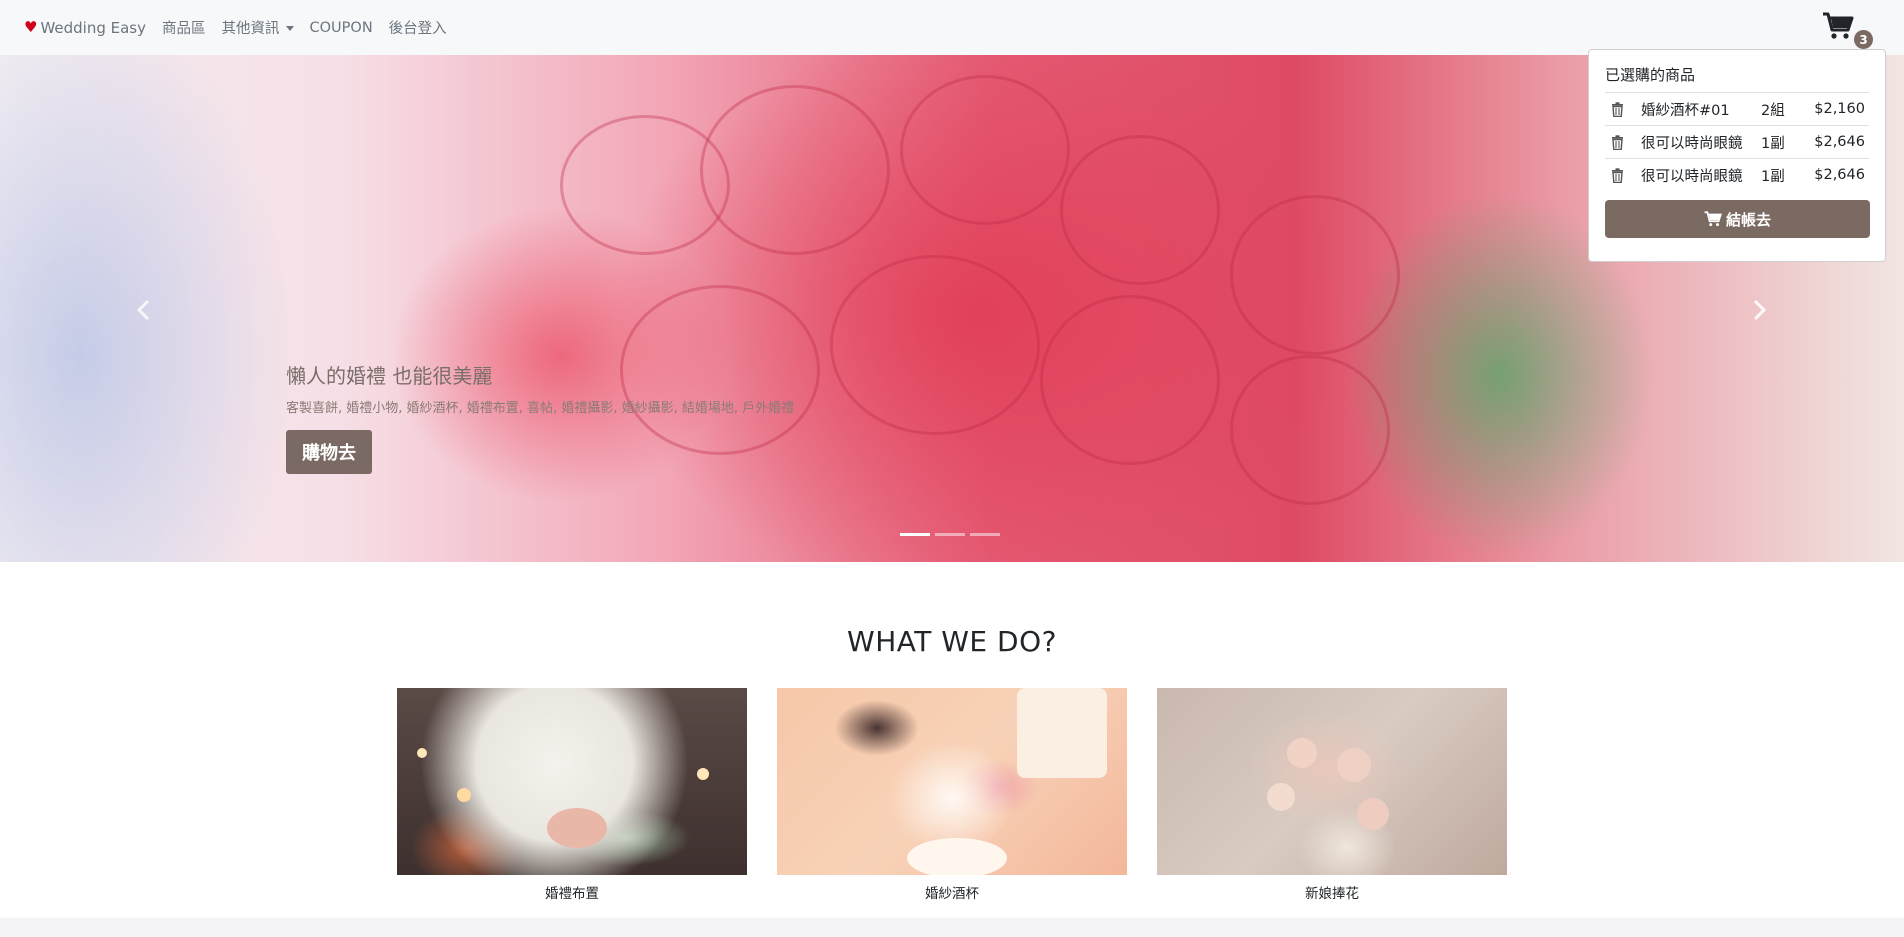 Image resolution: width=1904 pixels, height=937 pixels. Describe the element at coordinates (952, 894) in the screenshot. I see `card-caption: 婚紗酒杯` at that location.